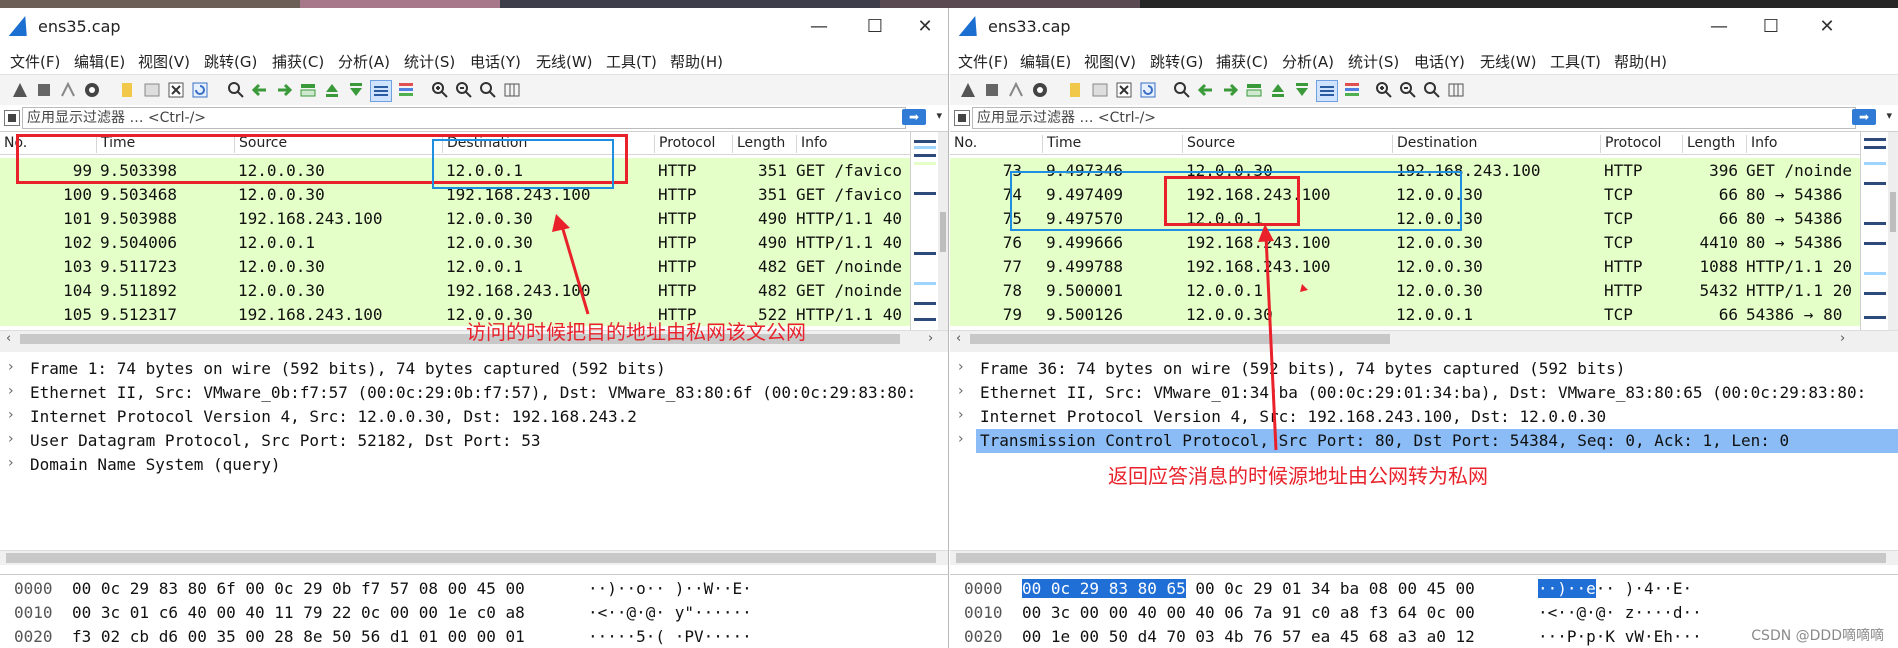 The height and width of the screenshot is (648, 1898). I want to click on watermark: CSDN @DDD嘀嘀嘀, so click(1817, 636).